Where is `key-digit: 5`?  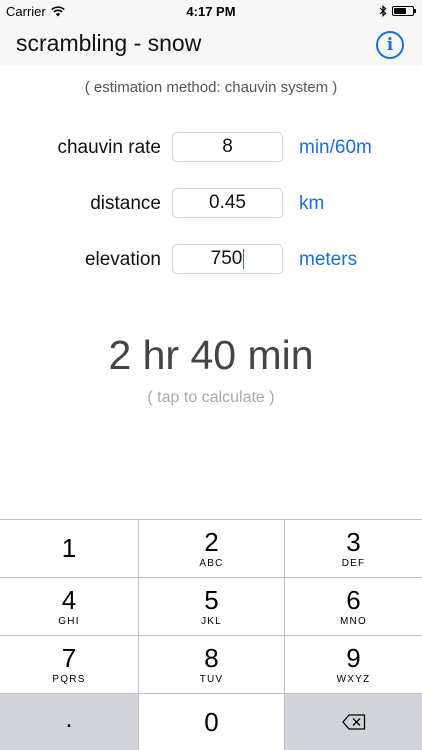
key-digit: 5 is located at coordinates (211, 600).